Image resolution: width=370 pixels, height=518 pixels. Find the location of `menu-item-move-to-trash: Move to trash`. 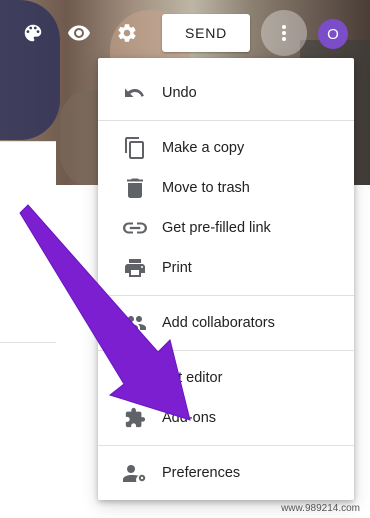

menu-item-move-to-trash: Move to trash is located at coordinates (226, 188).